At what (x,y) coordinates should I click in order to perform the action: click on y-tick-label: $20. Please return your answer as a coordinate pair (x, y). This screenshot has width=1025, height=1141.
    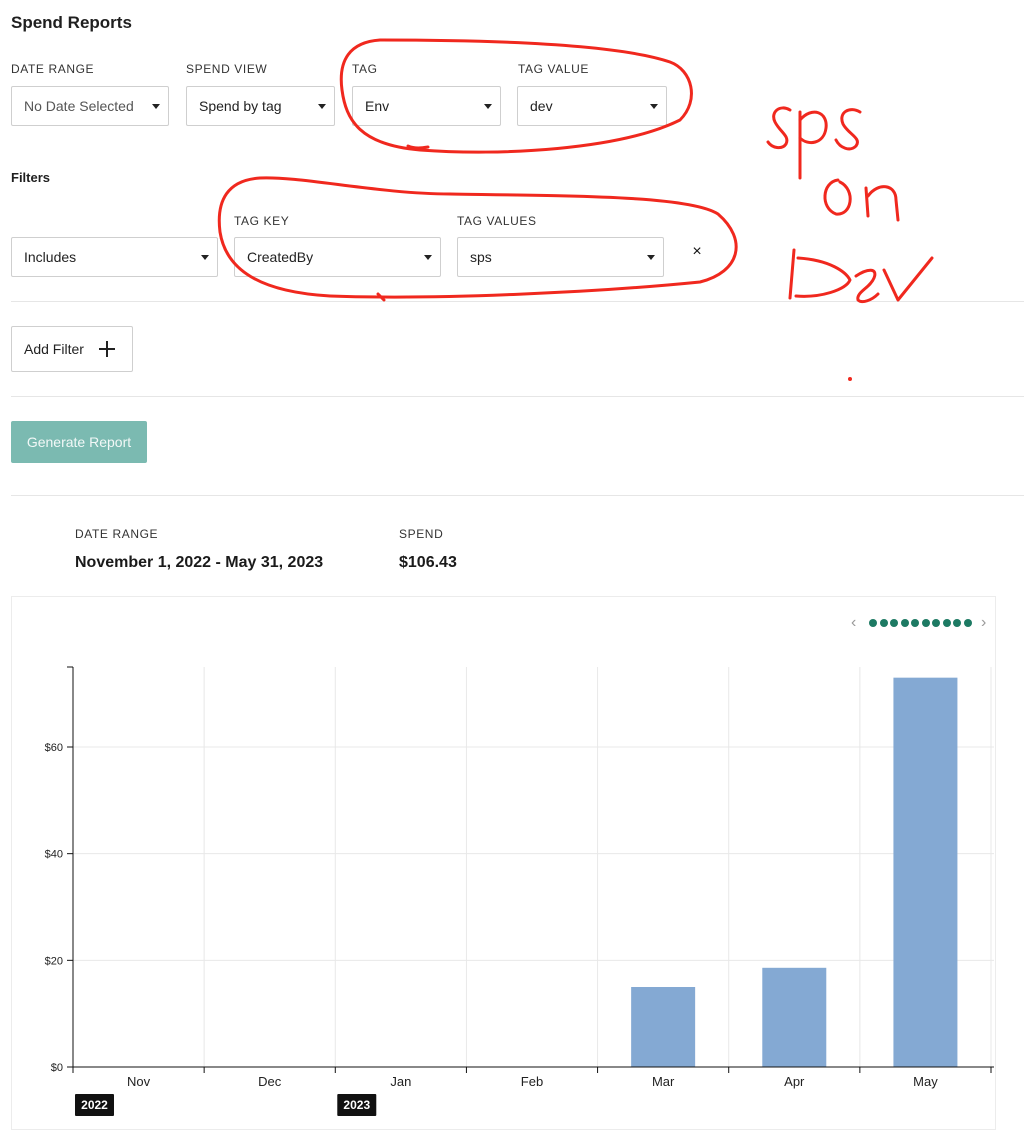
    Looking at the image, I should click on (54, 961).